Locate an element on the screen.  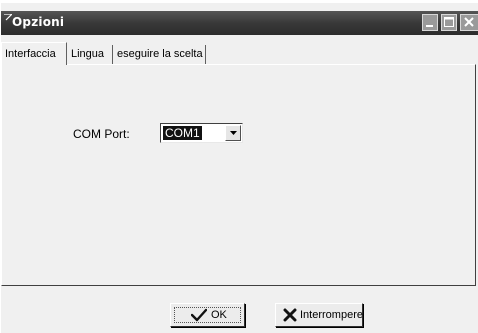
tab-label: Interfaccia is located at coordinates (30, 54).